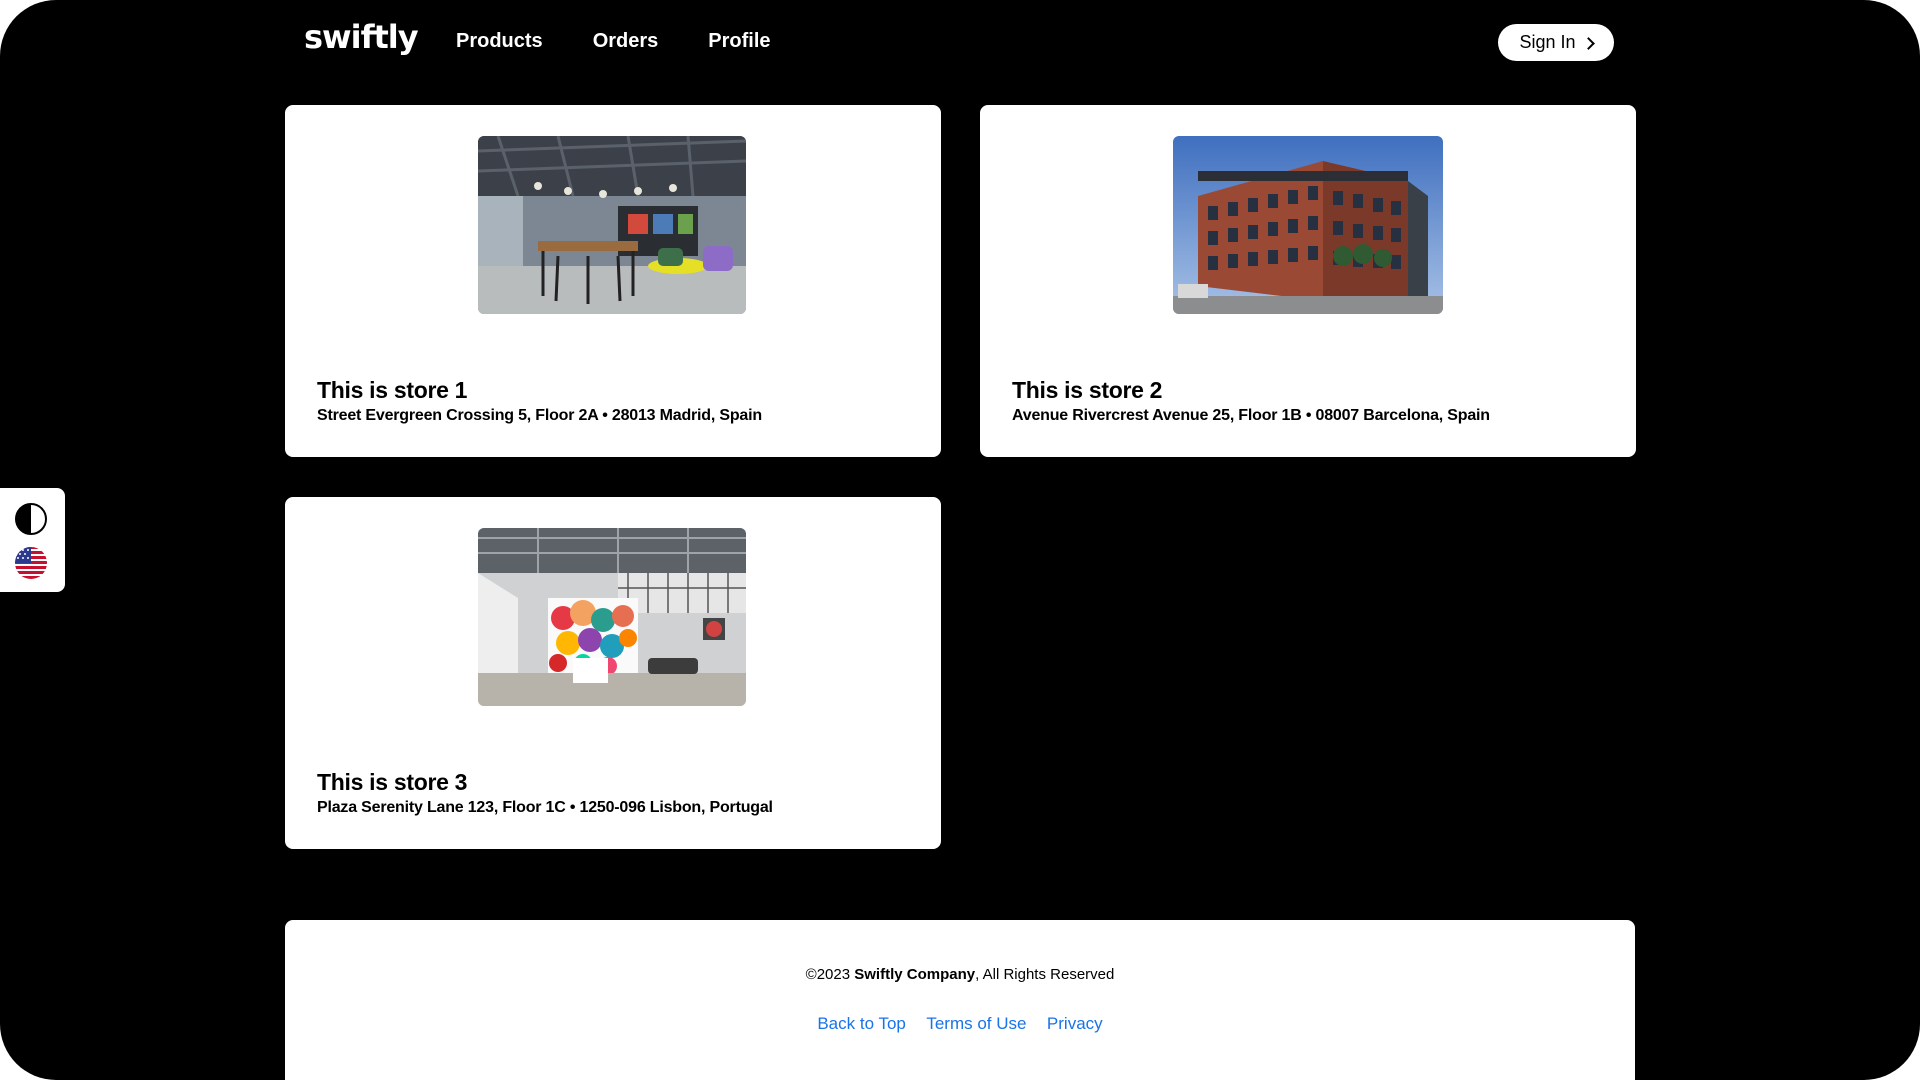 This screenshot has width=1920, height=1080. I want to click on sign-in-label: Sign In, so click(1547, 42).